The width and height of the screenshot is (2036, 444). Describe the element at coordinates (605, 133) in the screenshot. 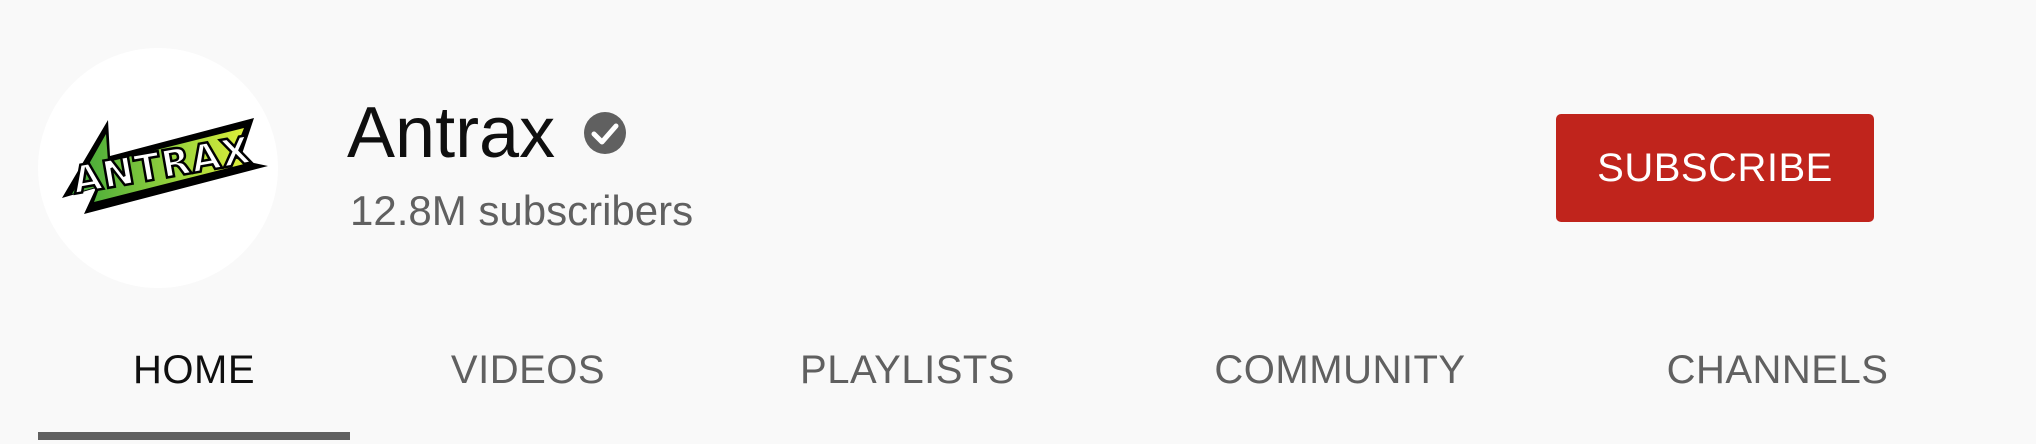

I see `verified-check-icon` at that location.